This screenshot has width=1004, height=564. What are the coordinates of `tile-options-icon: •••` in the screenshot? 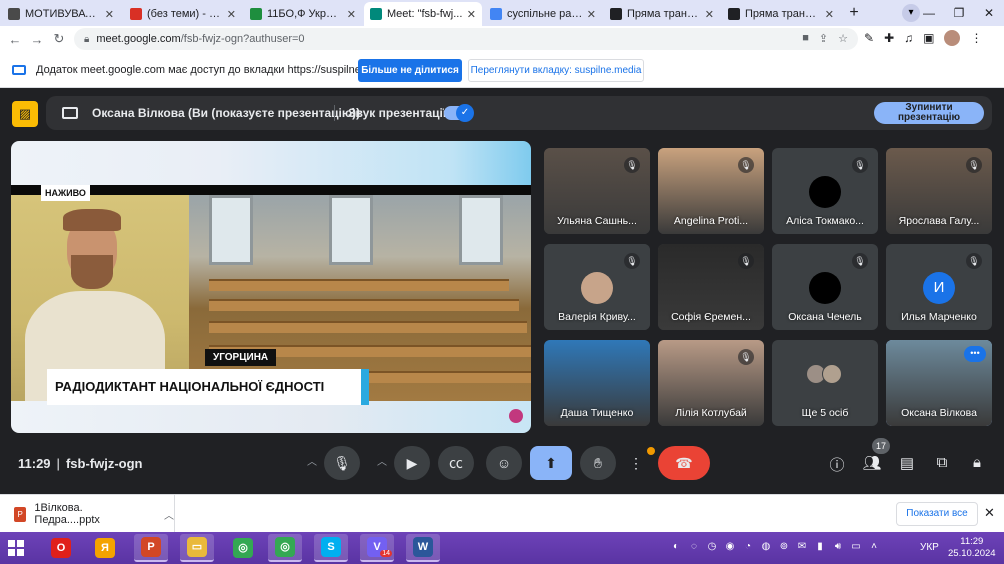 It's located at (975, 354).